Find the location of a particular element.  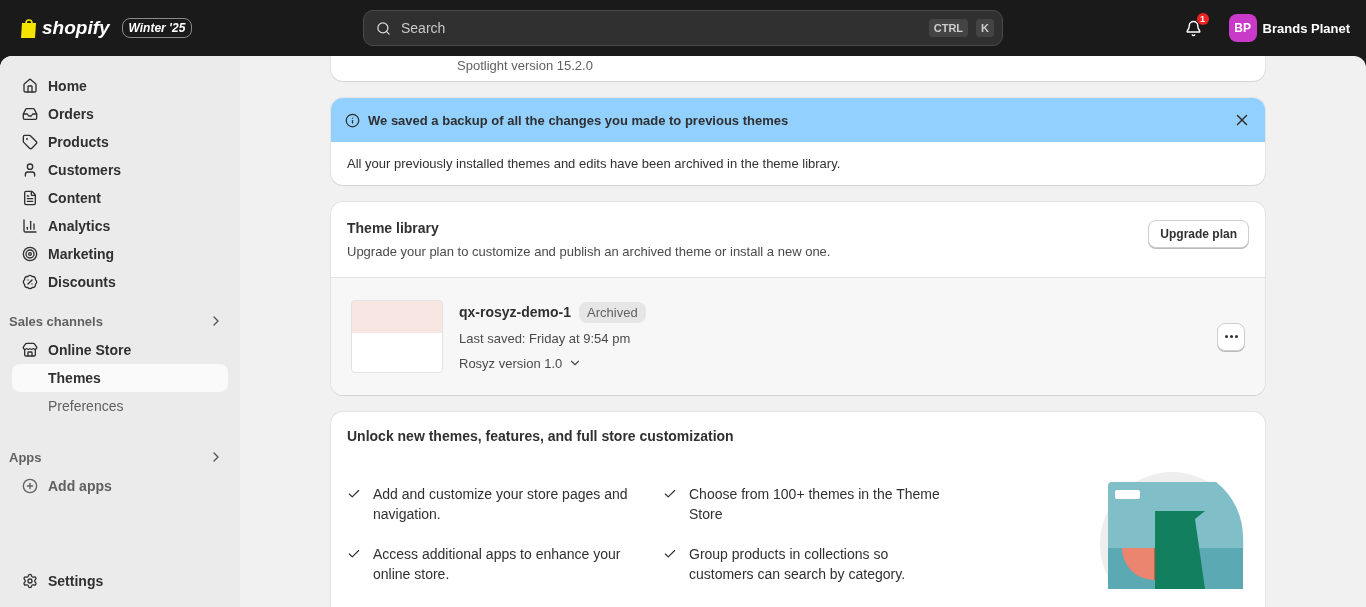

edition-label: Winter '25 is located at coordinates (157, 28).